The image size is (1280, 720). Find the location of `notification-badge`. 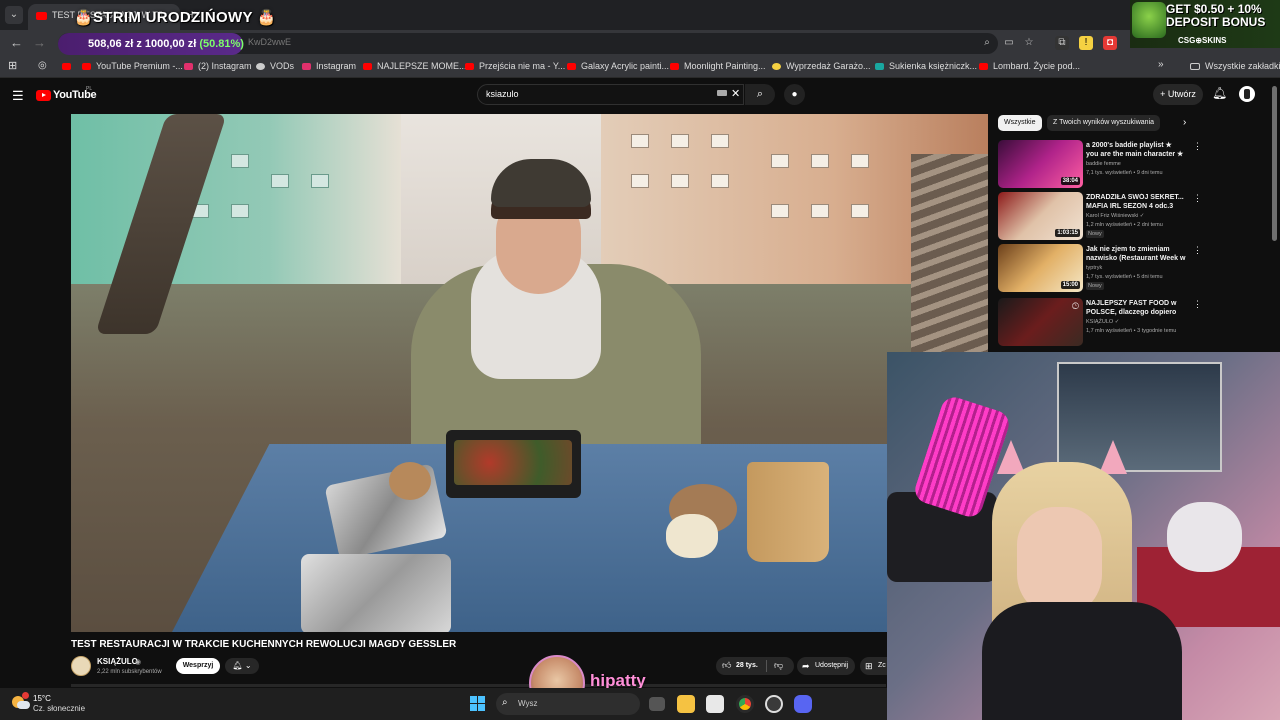

notification-badge is located at coordinates (25, 695).